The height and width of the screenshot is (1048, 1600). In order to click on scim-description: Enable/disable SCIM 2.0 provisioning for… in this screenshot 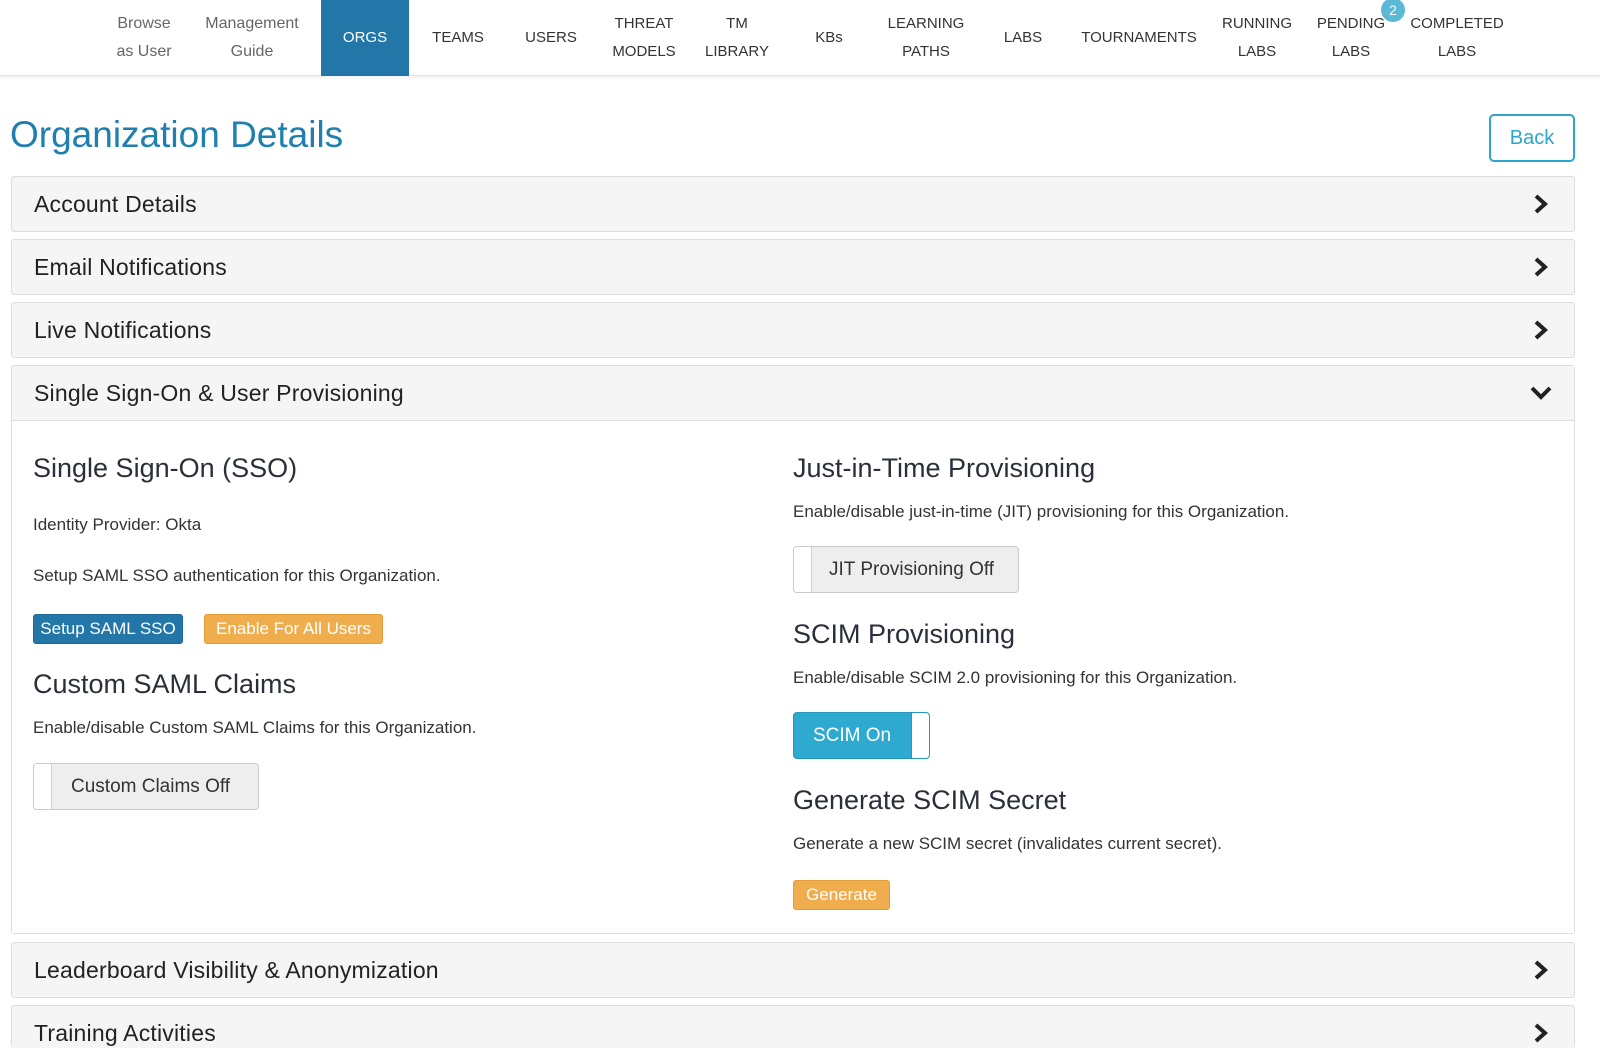, I will do `click(1015, 677)`.